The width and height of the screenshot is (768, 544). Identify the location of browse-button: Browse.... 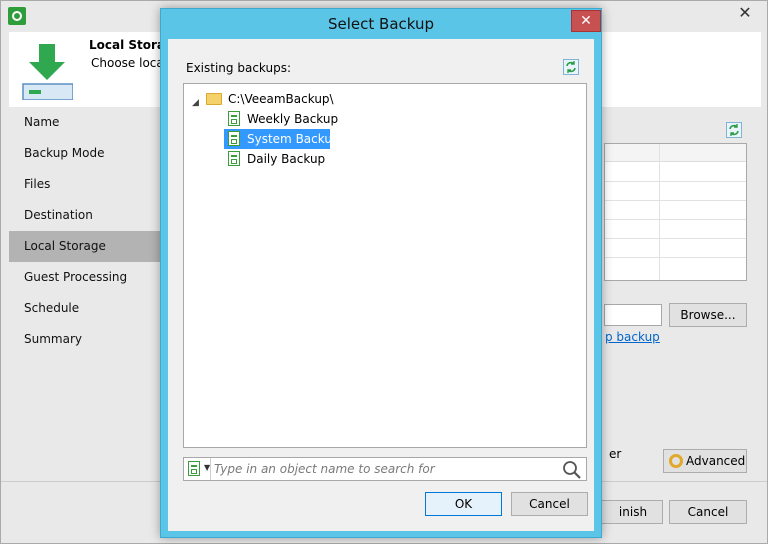
(708, 315).